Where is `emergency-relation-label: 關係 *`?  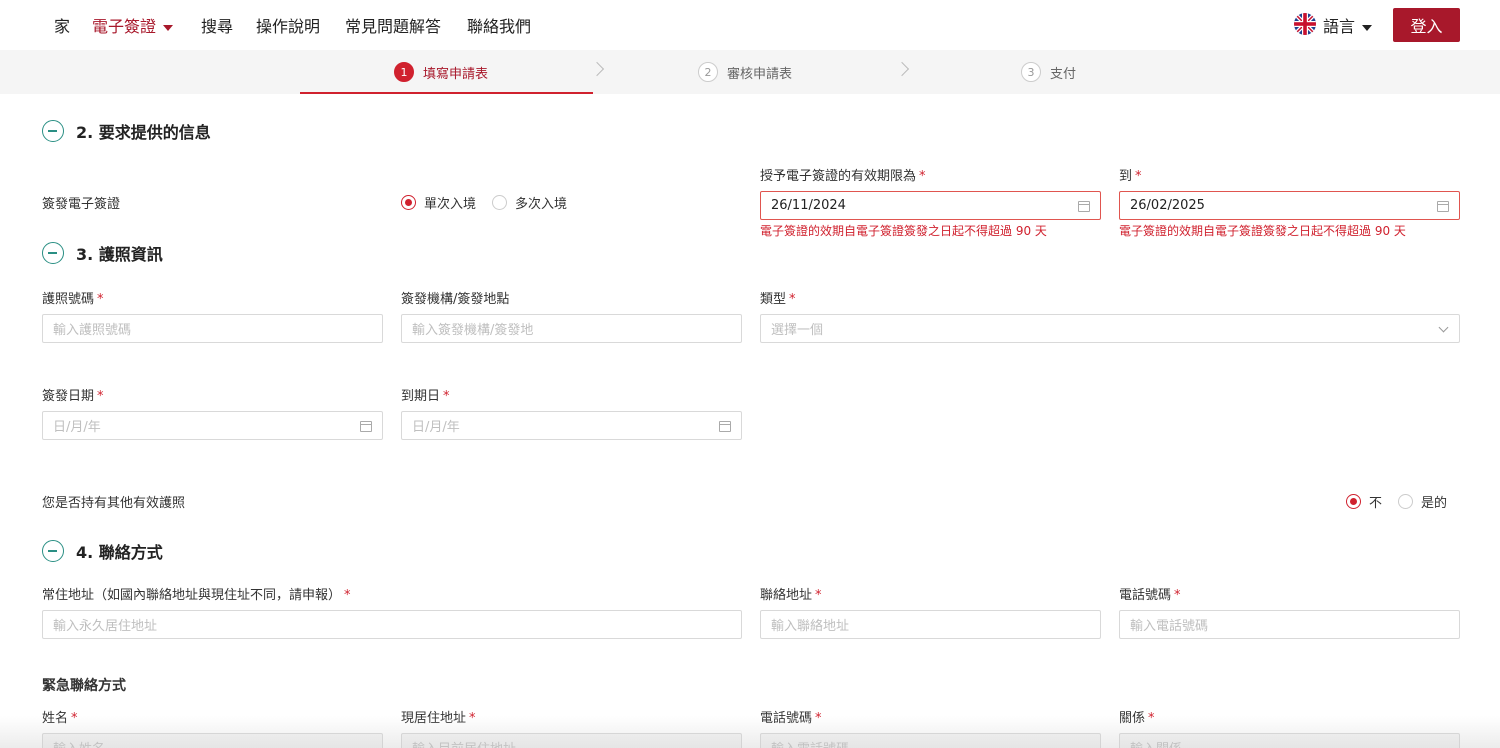
emergency-relation-label: 關係 * is located at coordinates (1137, 716).